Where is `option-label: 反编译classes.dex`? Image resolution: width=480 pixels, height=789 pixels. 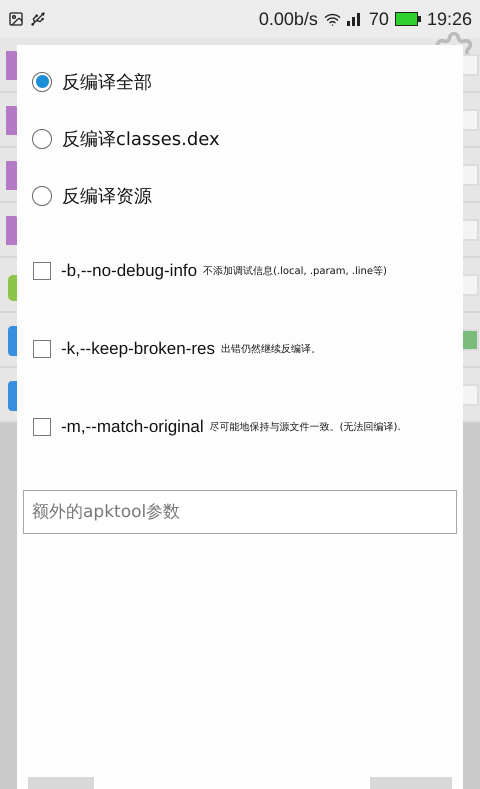
option-label: 反编译classes.dex is located at coordinates (141, 139).